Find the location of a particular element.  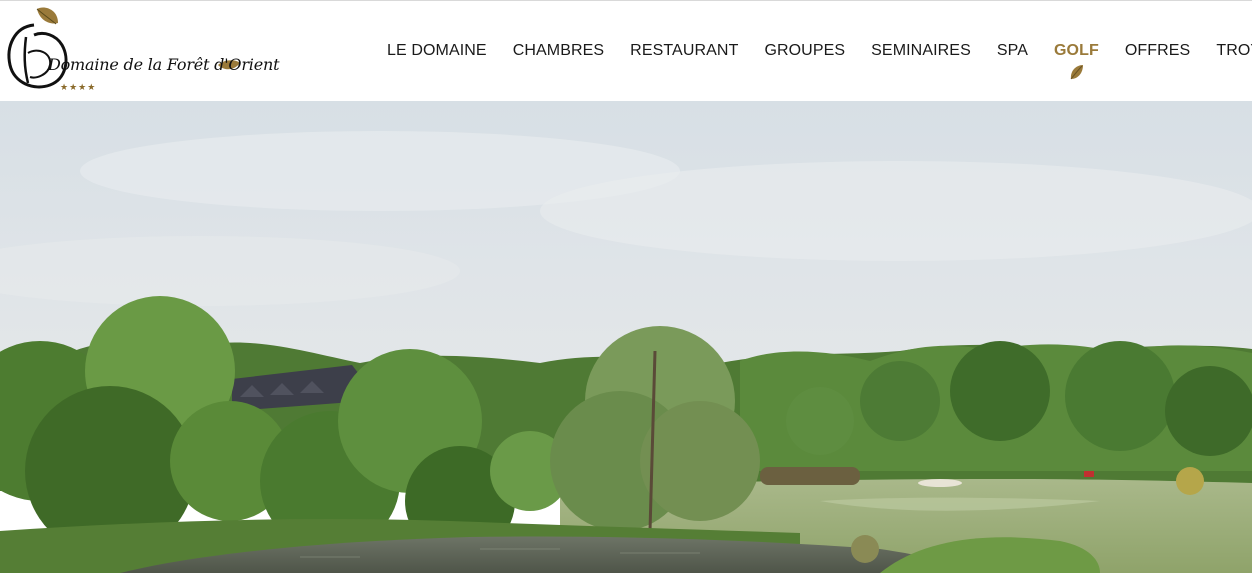

logo-text: Domaine de la Forêt d'Orient is located at coordinates (164, 64).